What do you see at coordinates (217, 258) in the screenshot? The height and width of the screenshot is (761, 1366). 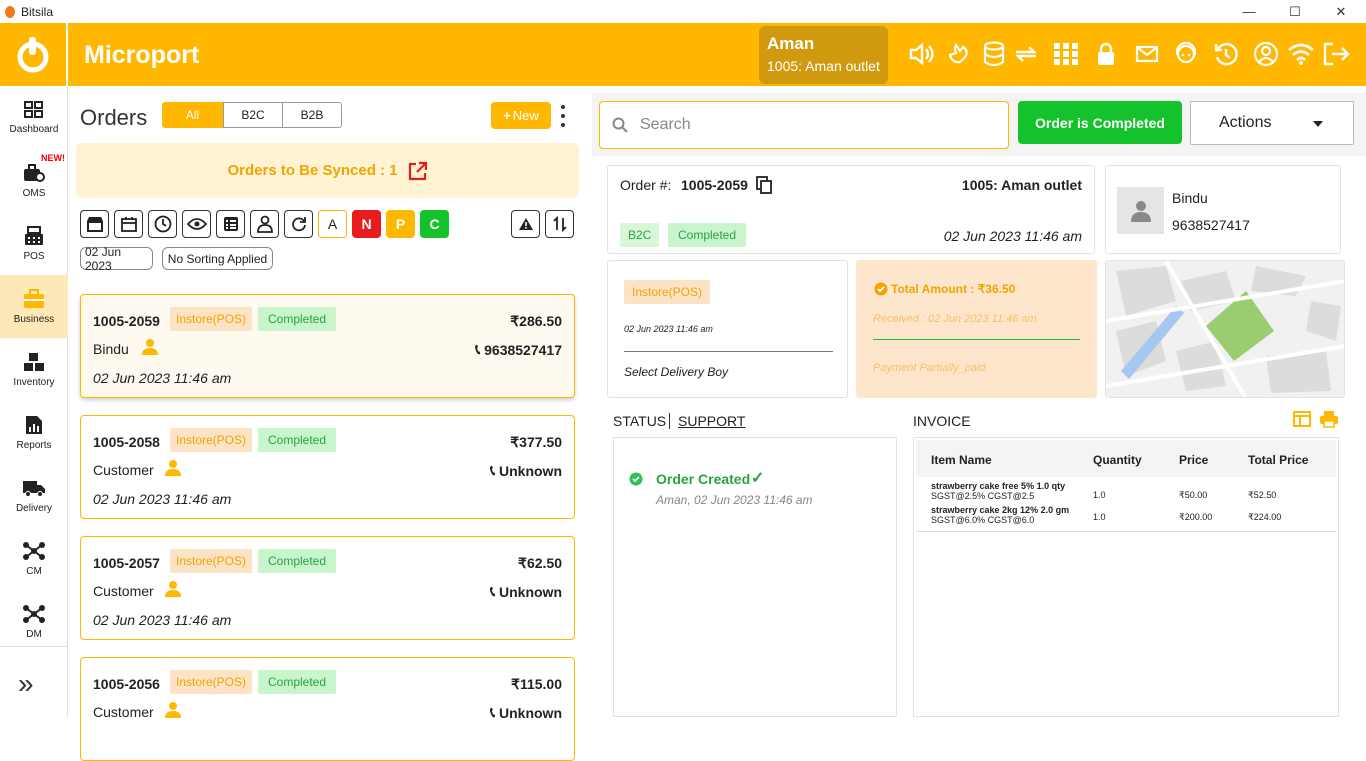 I see `sorting-chip: No Sorting Applied` at bounding box center [217, 258].